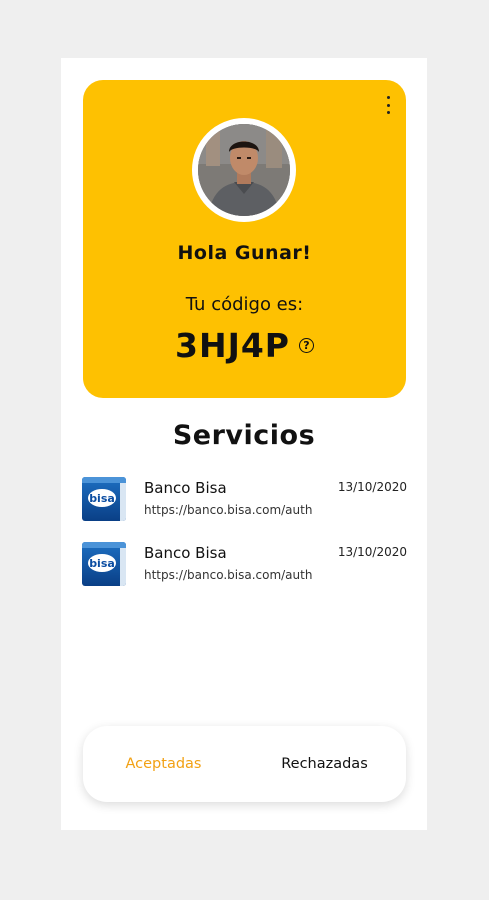  I want to click on code-label: Tu código es:, so click(244, 304).